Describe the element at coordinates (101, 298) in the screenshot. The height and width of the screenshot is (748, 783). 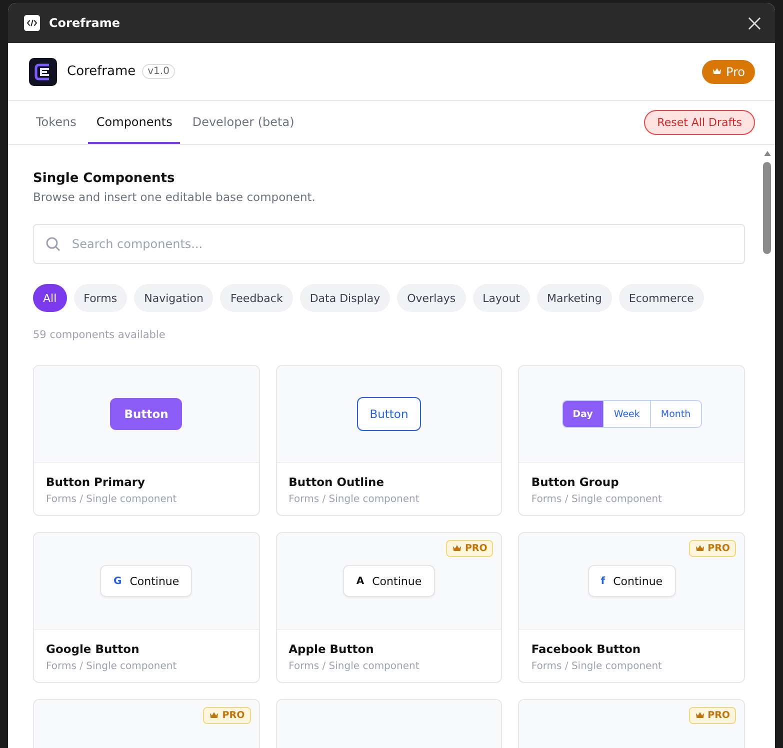
I see `filter-chip: Forms` at that location.